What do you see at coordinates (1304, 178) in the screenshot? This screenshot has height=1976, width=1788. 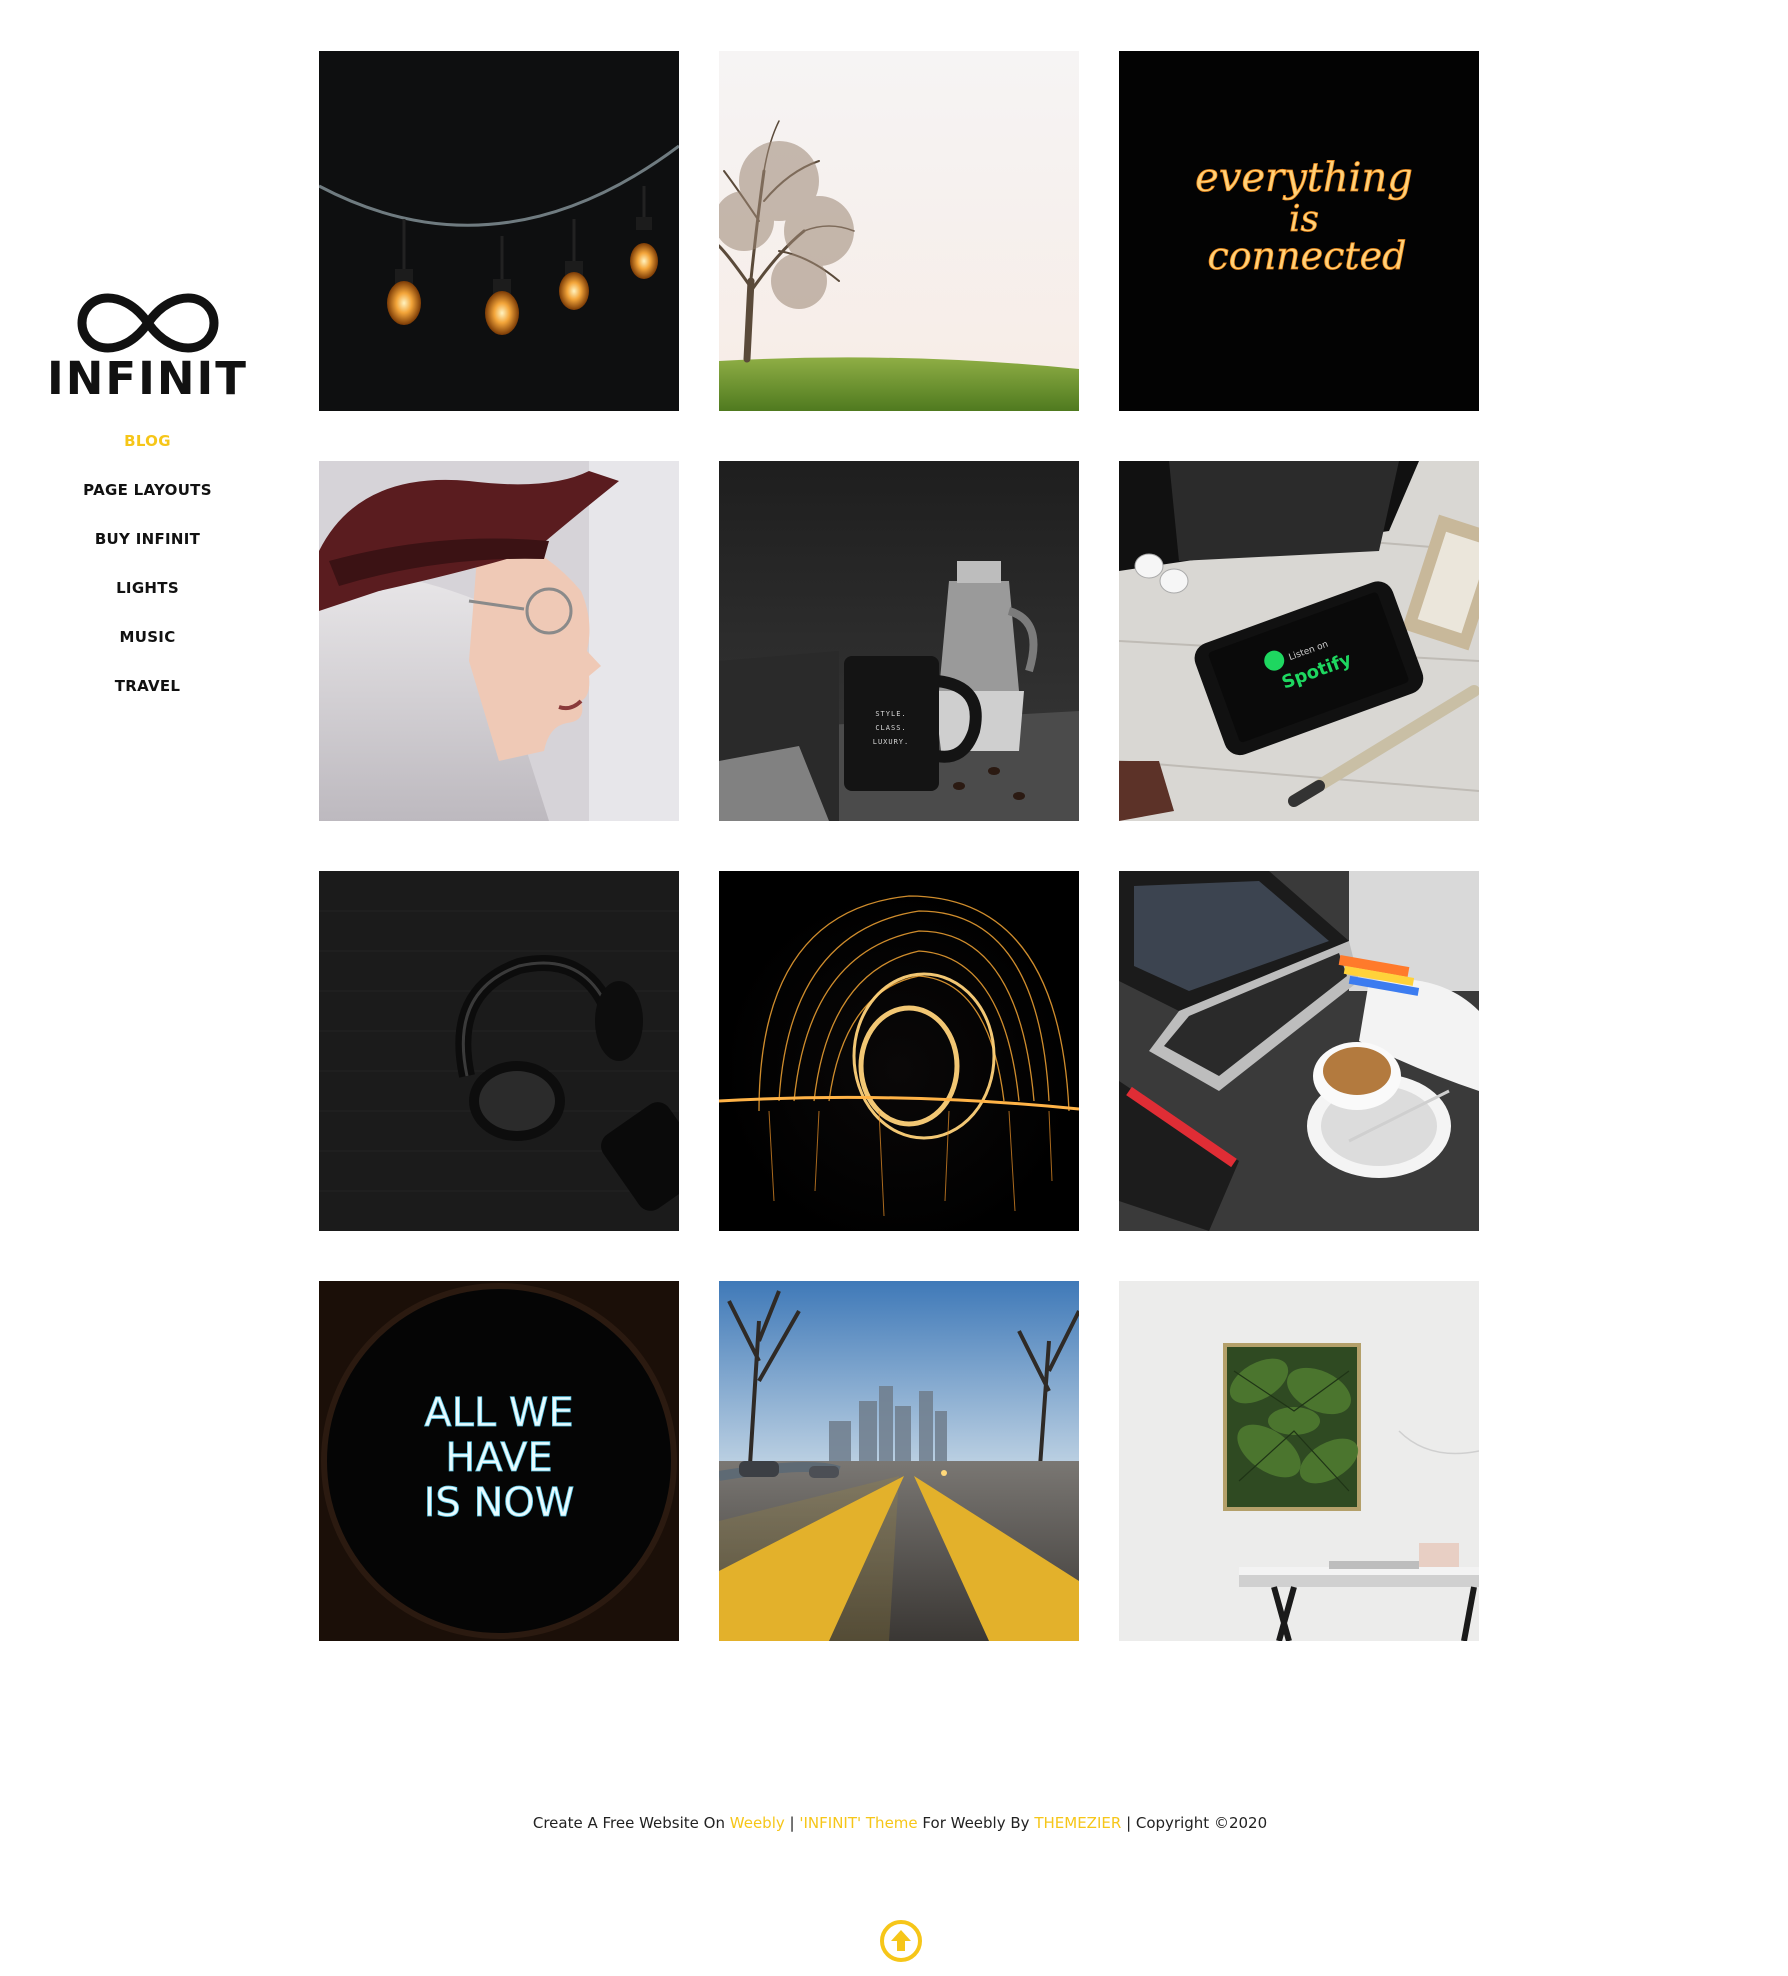 I see `neon-line-1: everything` at bounding box center [1304, 178].